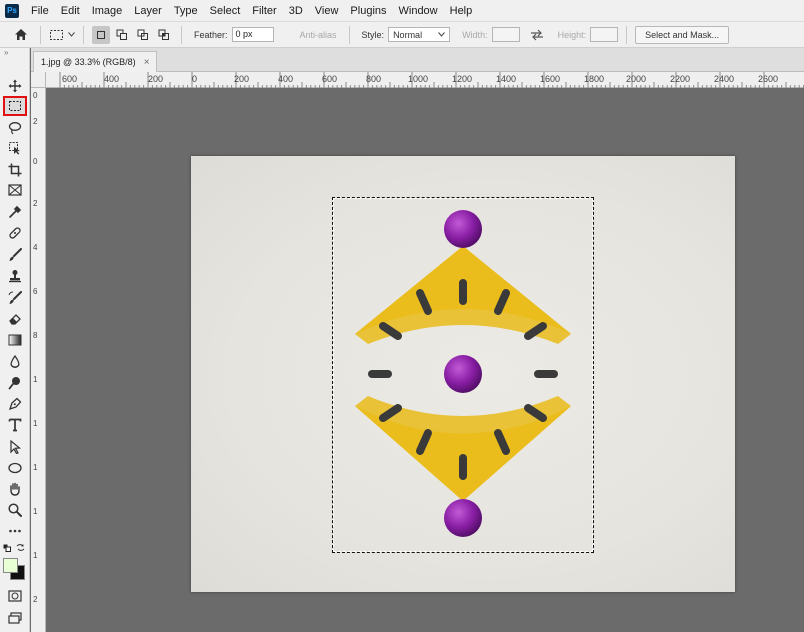 This screenshot has width=804, height=632. What do you see at coordinates (15, 170) in the screenshot?
I see `crop-tool` at bounding box center [15, 170].